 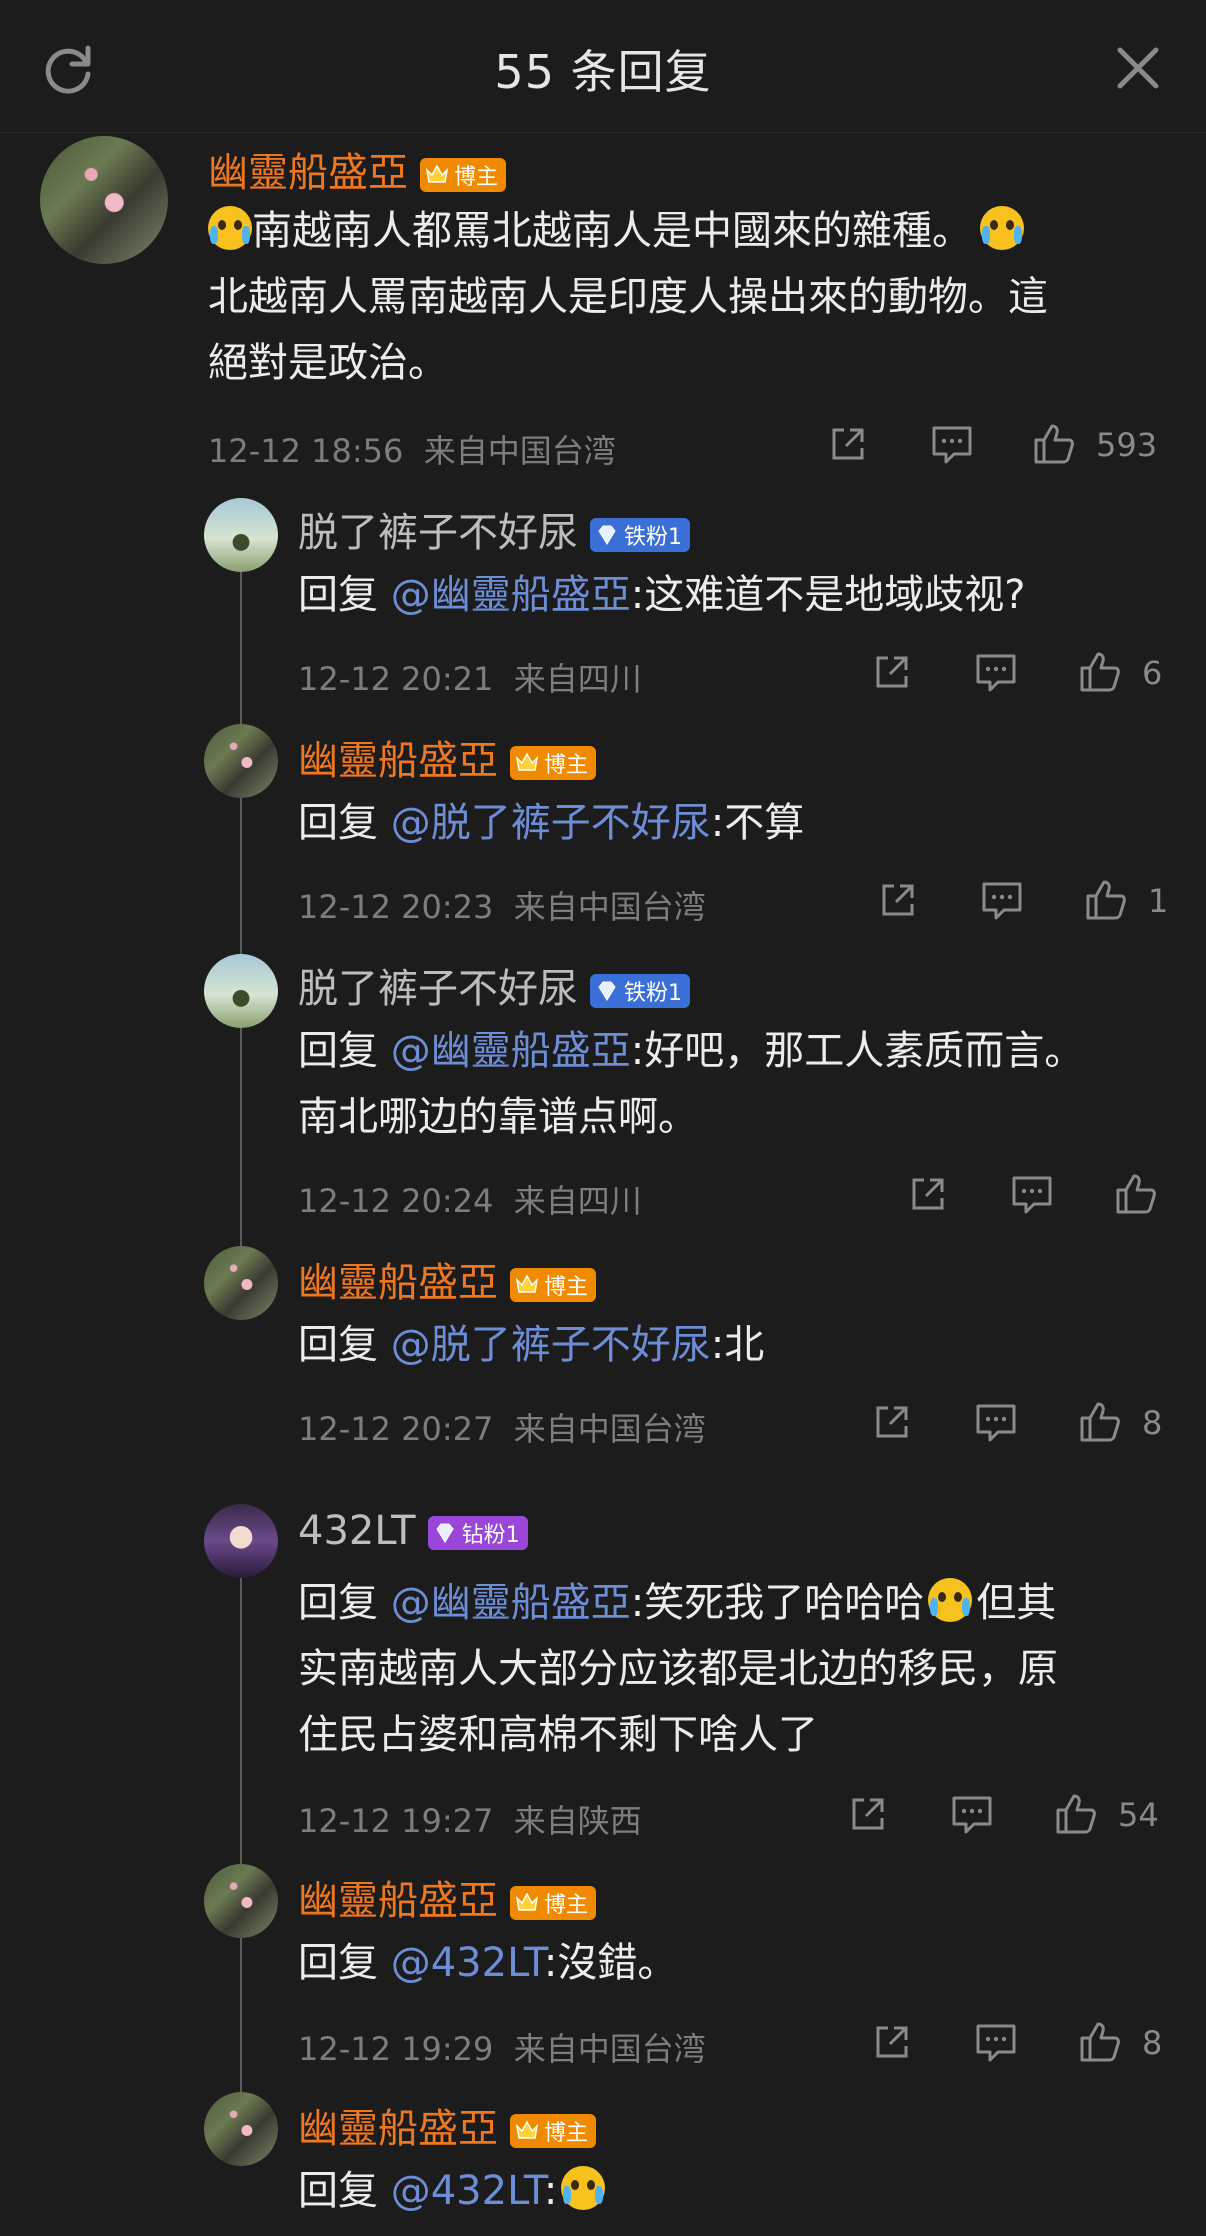 I want to click on reply-author: 432LT 钻粉1, so click(x=413, y=1531).